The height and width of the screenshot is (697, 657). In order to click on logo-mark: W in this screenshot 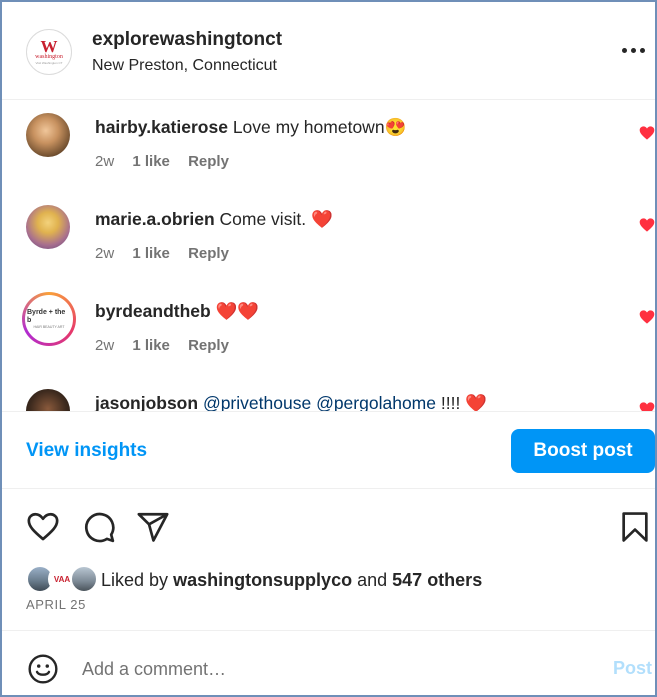, I will do `click(49, 46)`.